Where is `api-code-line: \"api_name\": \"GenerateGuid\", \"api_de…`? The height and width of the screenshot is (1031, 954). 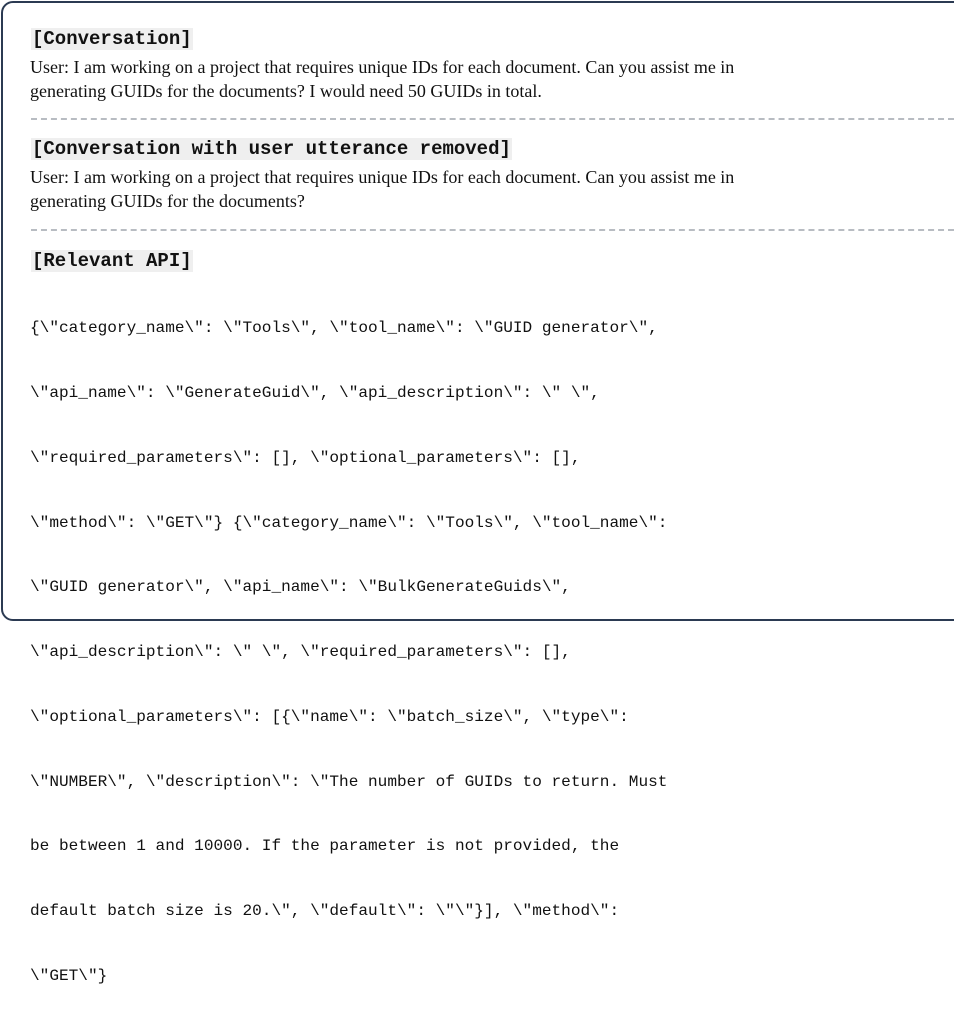 api-code-line: \"api_name\": \"GenerateGuid\", \"api_de… is located at coordinates (315, 392).